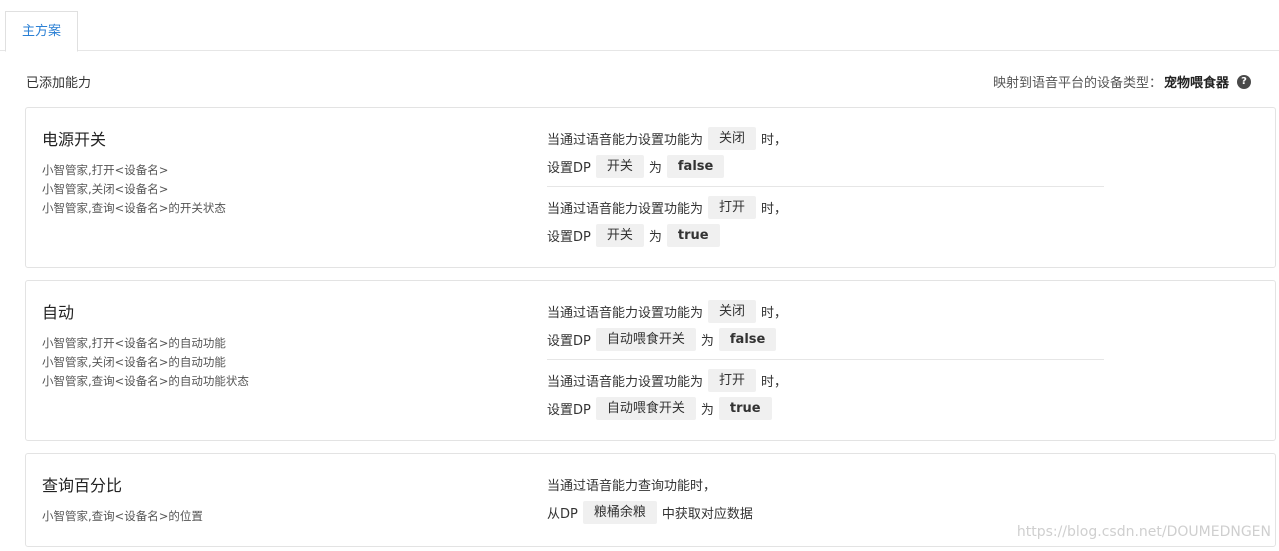  I want to click on utterance-item: 小智管家,查询<设备名>的开关状态, so click(134, 208).